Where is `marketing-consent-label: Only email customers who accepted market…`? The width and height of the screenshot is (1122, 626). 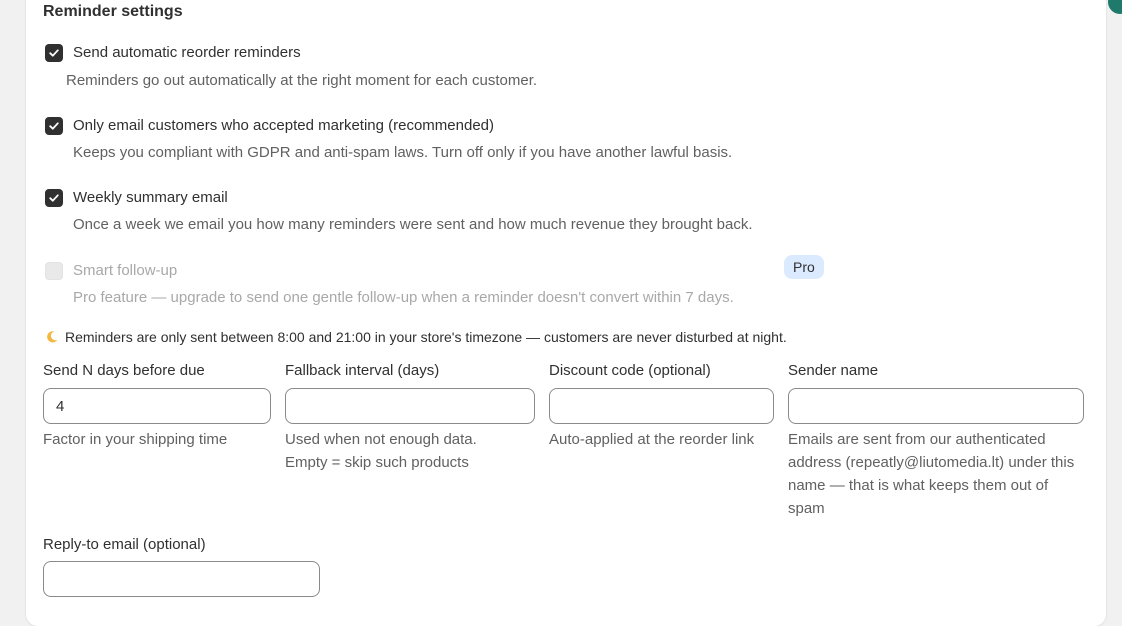
marketing-consent-label: Only email customers who accepted market… is located at coordinates (283, 125).